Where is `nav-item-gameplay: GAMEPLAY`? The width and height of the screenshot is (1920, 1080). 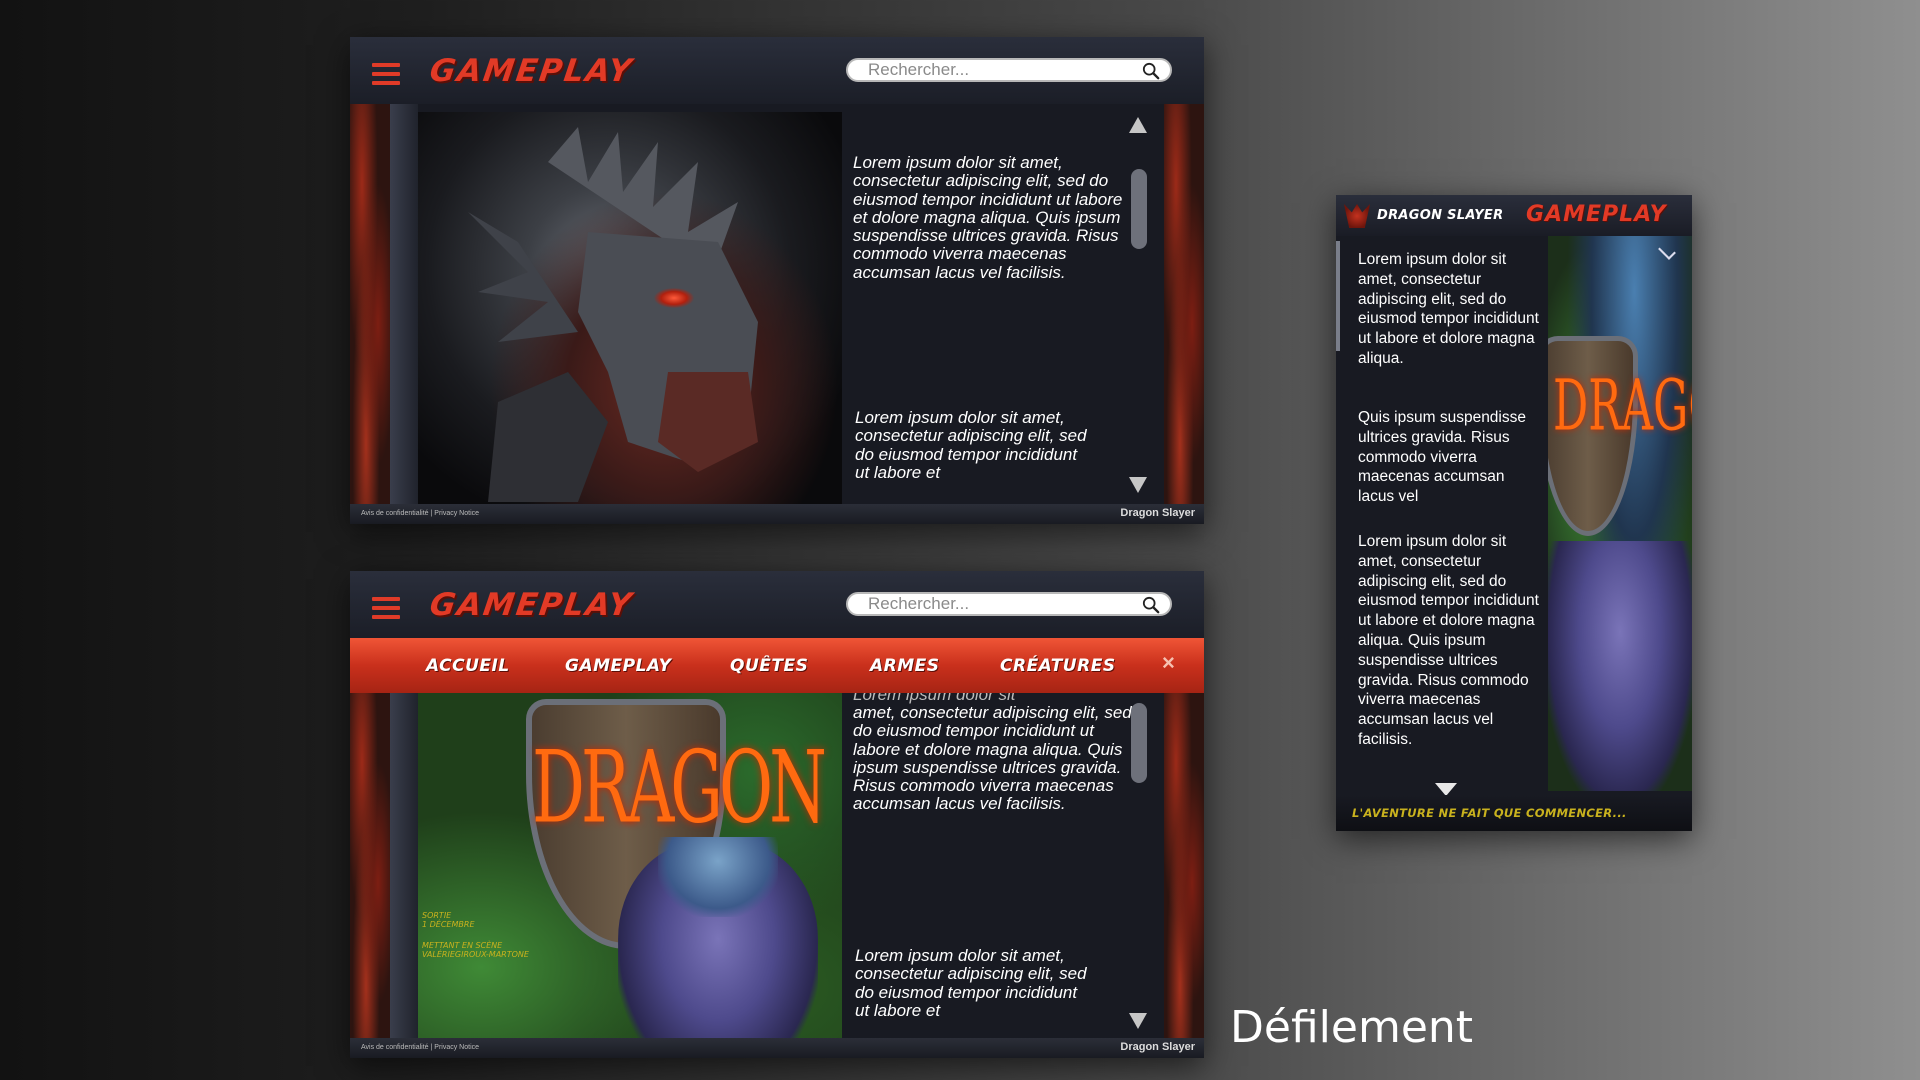 nav-item-gameplay: GAMEPLAY is located at coordinates (618, 666).